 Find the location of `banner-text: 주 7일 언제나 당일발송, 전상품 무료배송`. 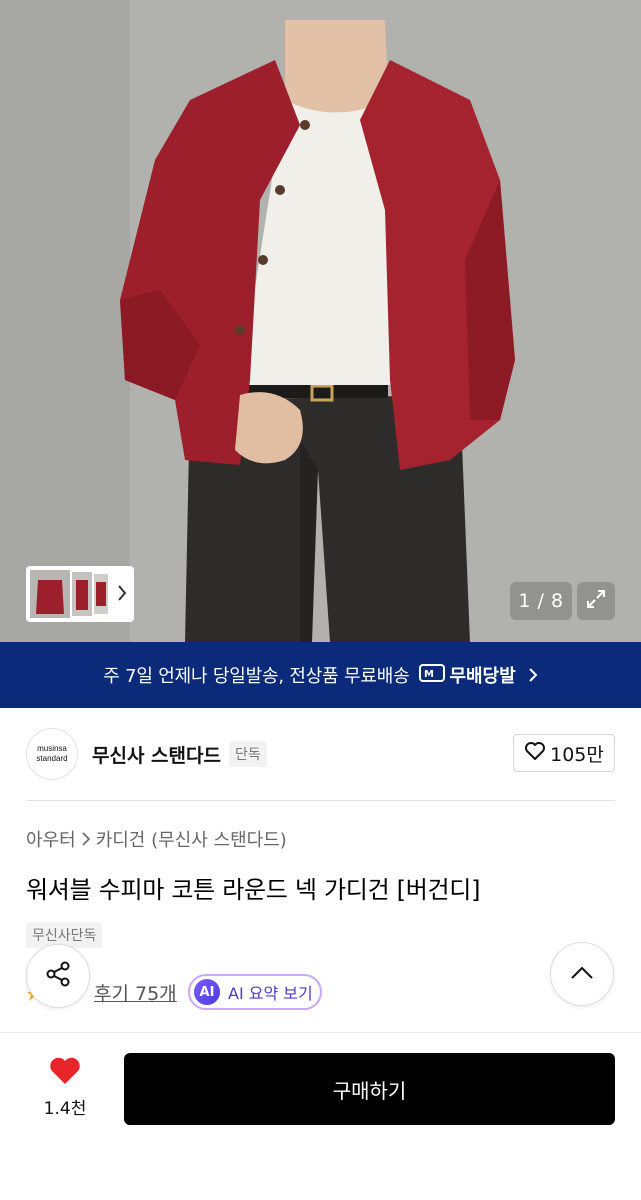

banner-text: 주 7일 언제나 당일발송, 전상품 무료배송 is located at coordinates (256, 676).